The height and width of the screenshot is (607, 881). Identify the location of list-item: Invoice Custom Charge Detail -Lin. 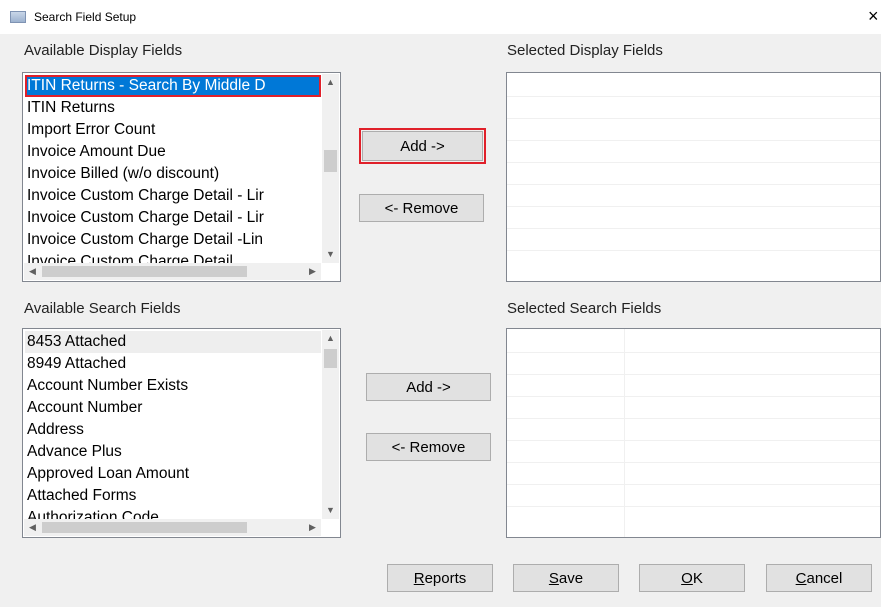
(173, 240).